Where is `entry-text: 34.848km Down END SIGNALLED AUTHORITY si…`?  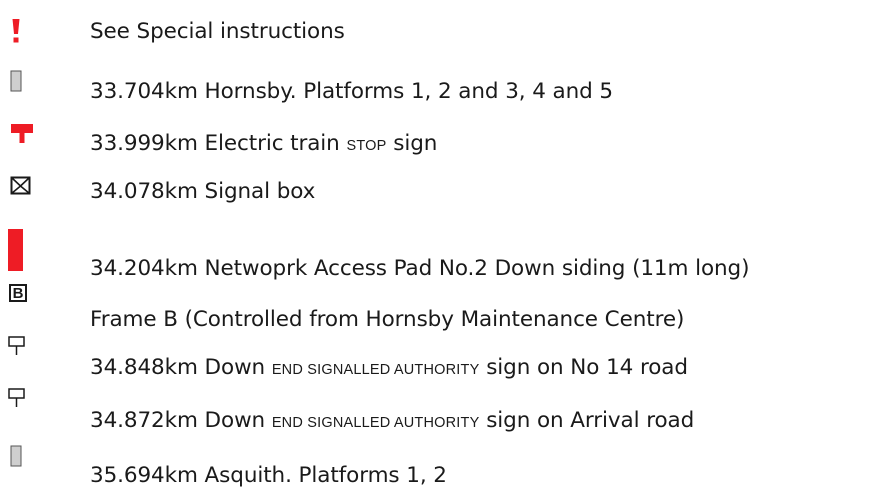 entry-text: 34.848km Down END SIGNALLED AUTHORITY si… is located at coordinates (389, 367).